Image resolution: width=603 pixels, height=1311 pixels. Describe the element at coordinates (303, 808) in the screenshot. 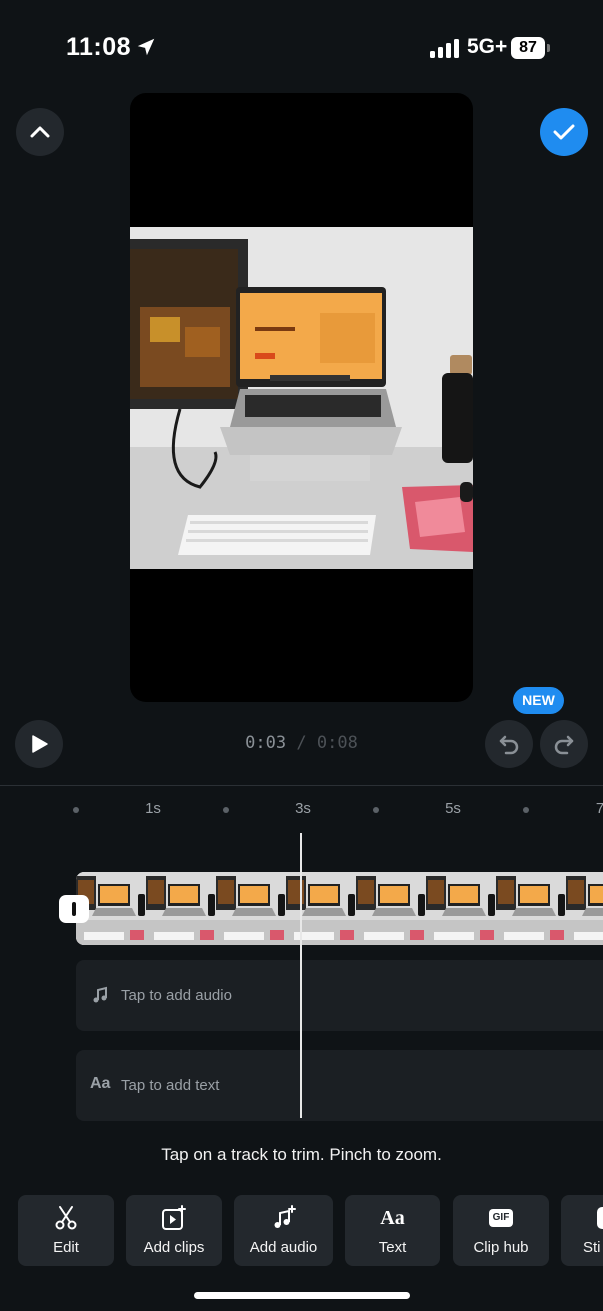

I see `ruler-label: 3s` at that location.